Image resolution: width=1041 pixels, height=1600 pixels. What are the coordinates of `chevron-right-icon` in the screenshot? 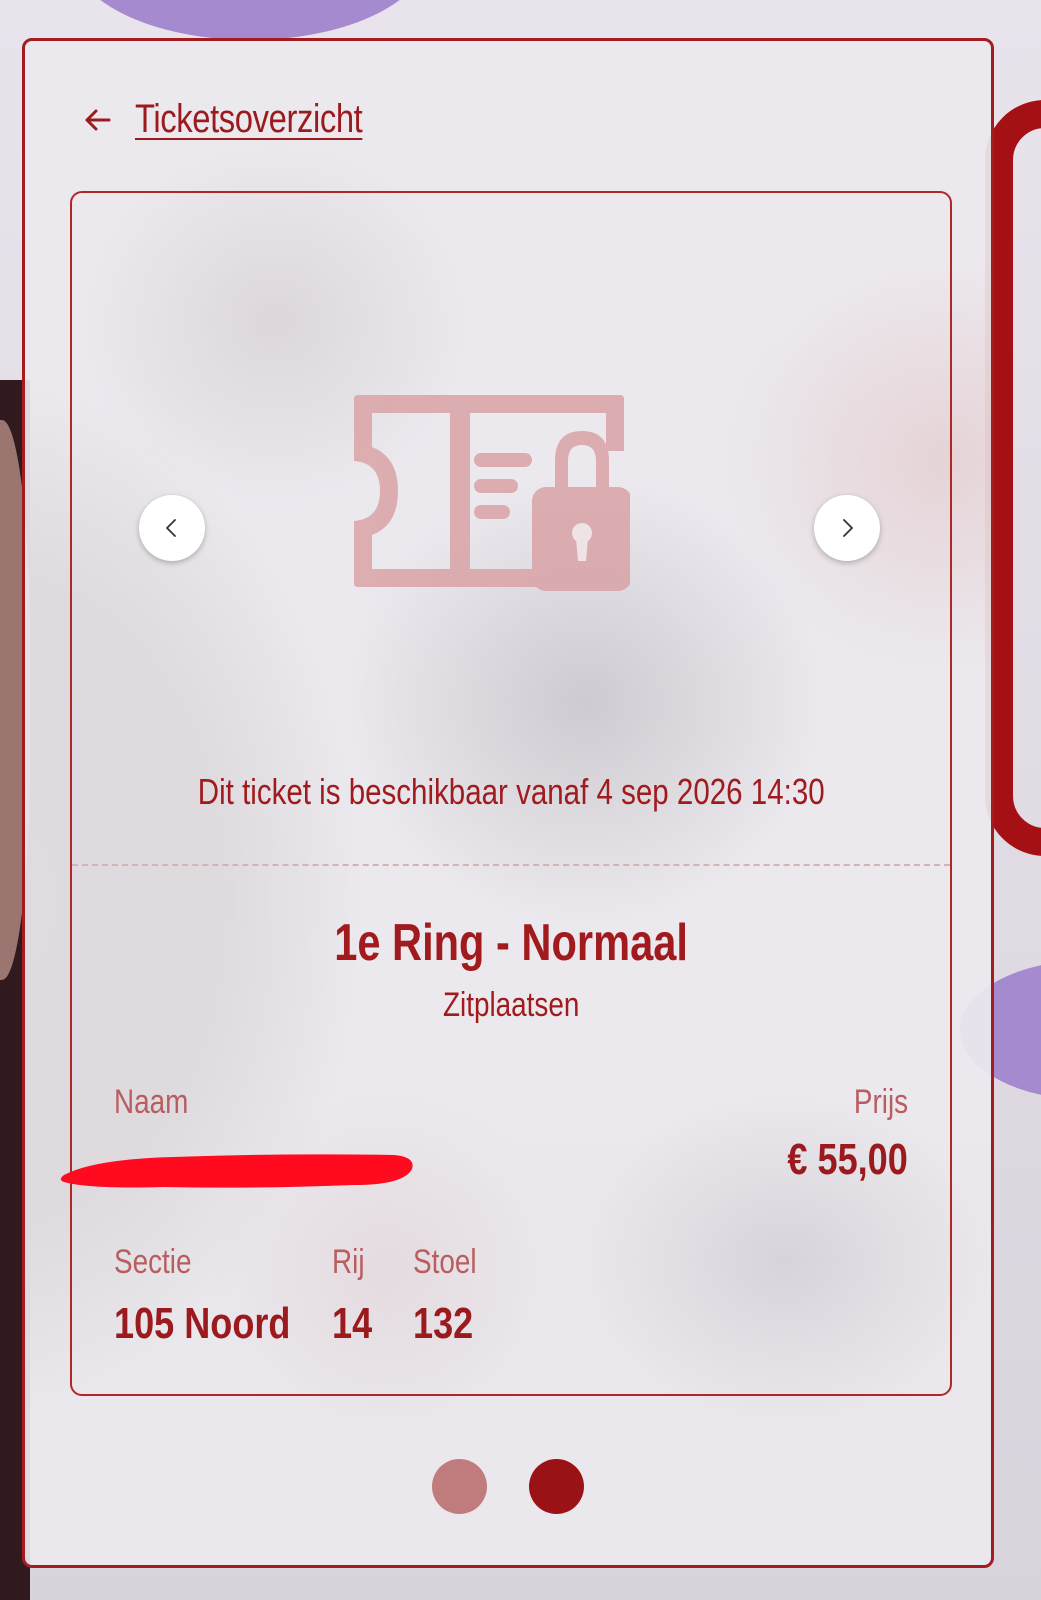 It's located at (848, 528).